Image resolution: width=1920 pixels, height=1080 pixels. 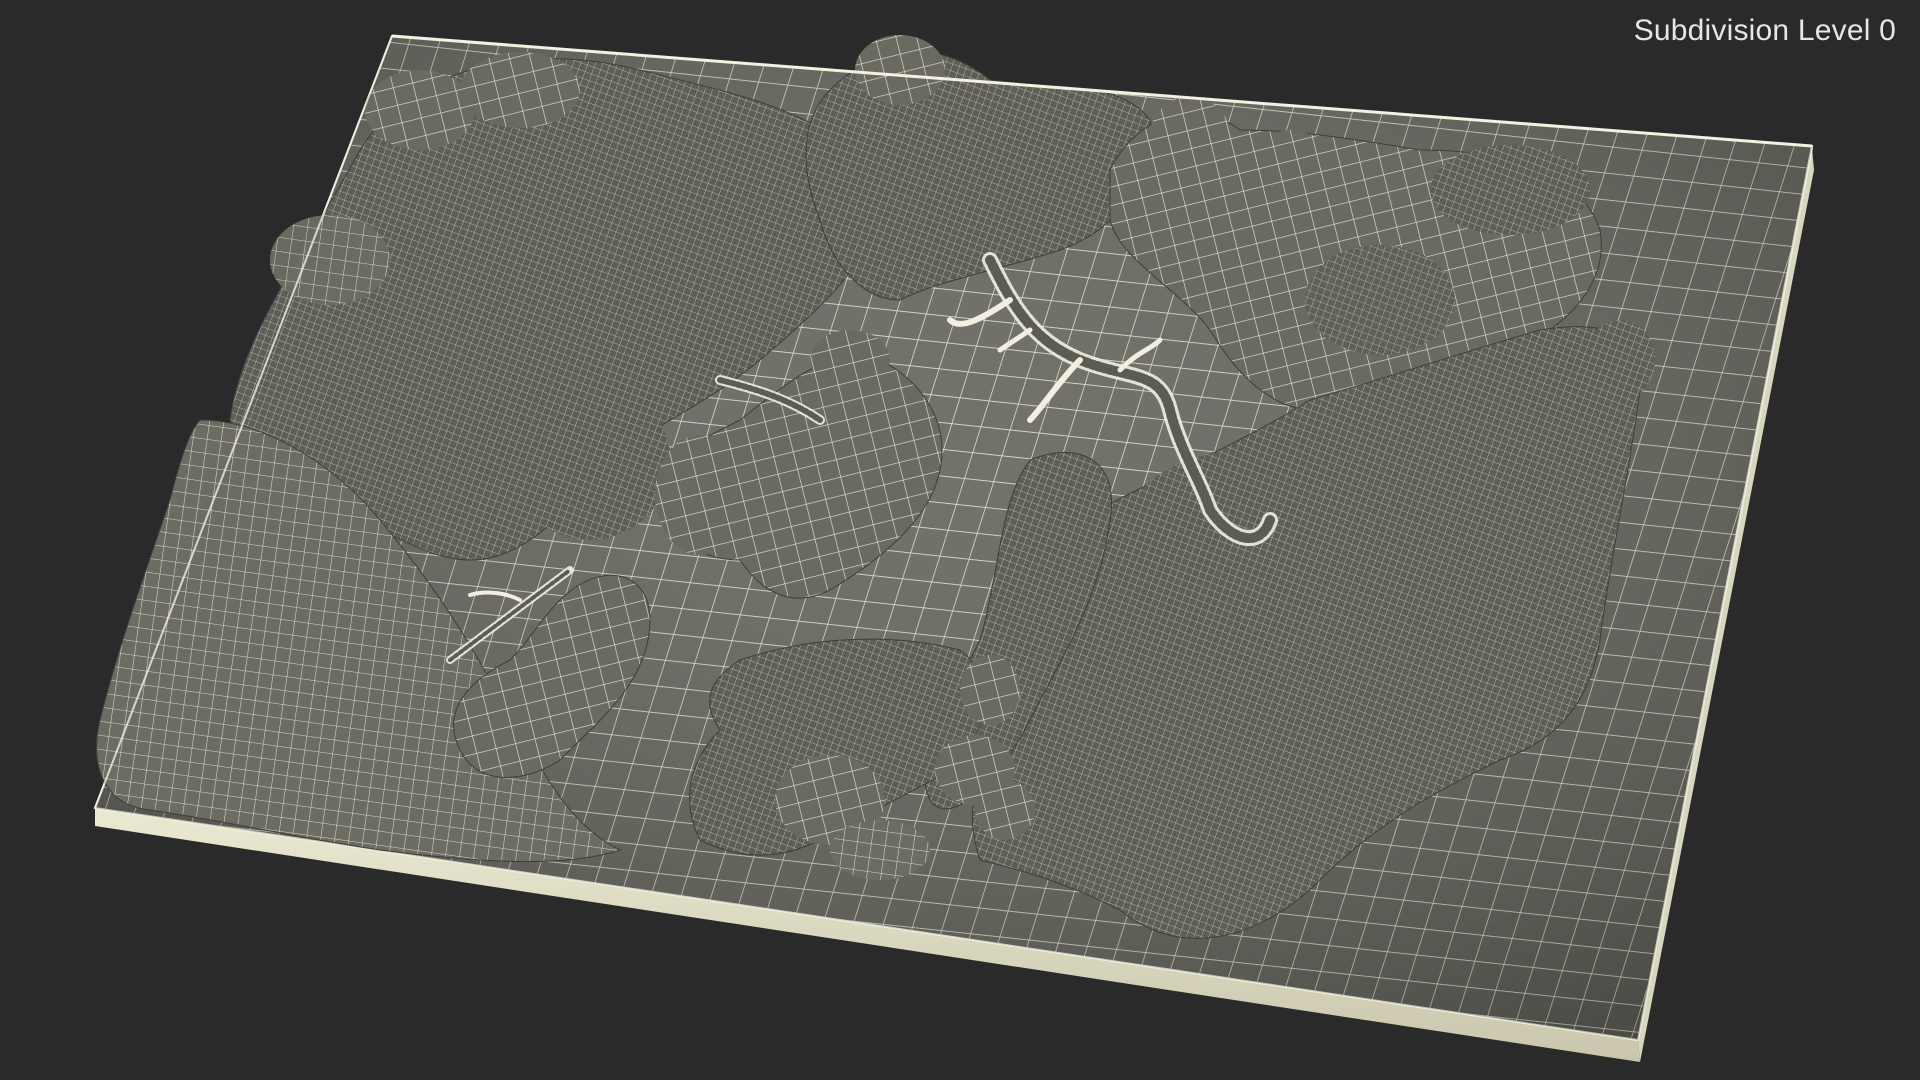 What do you see at coordinates (1764, 30) in the screenshot?
I see `subdivision-level-label: Subdivision Level 0` at bounding box center [1764, 30].